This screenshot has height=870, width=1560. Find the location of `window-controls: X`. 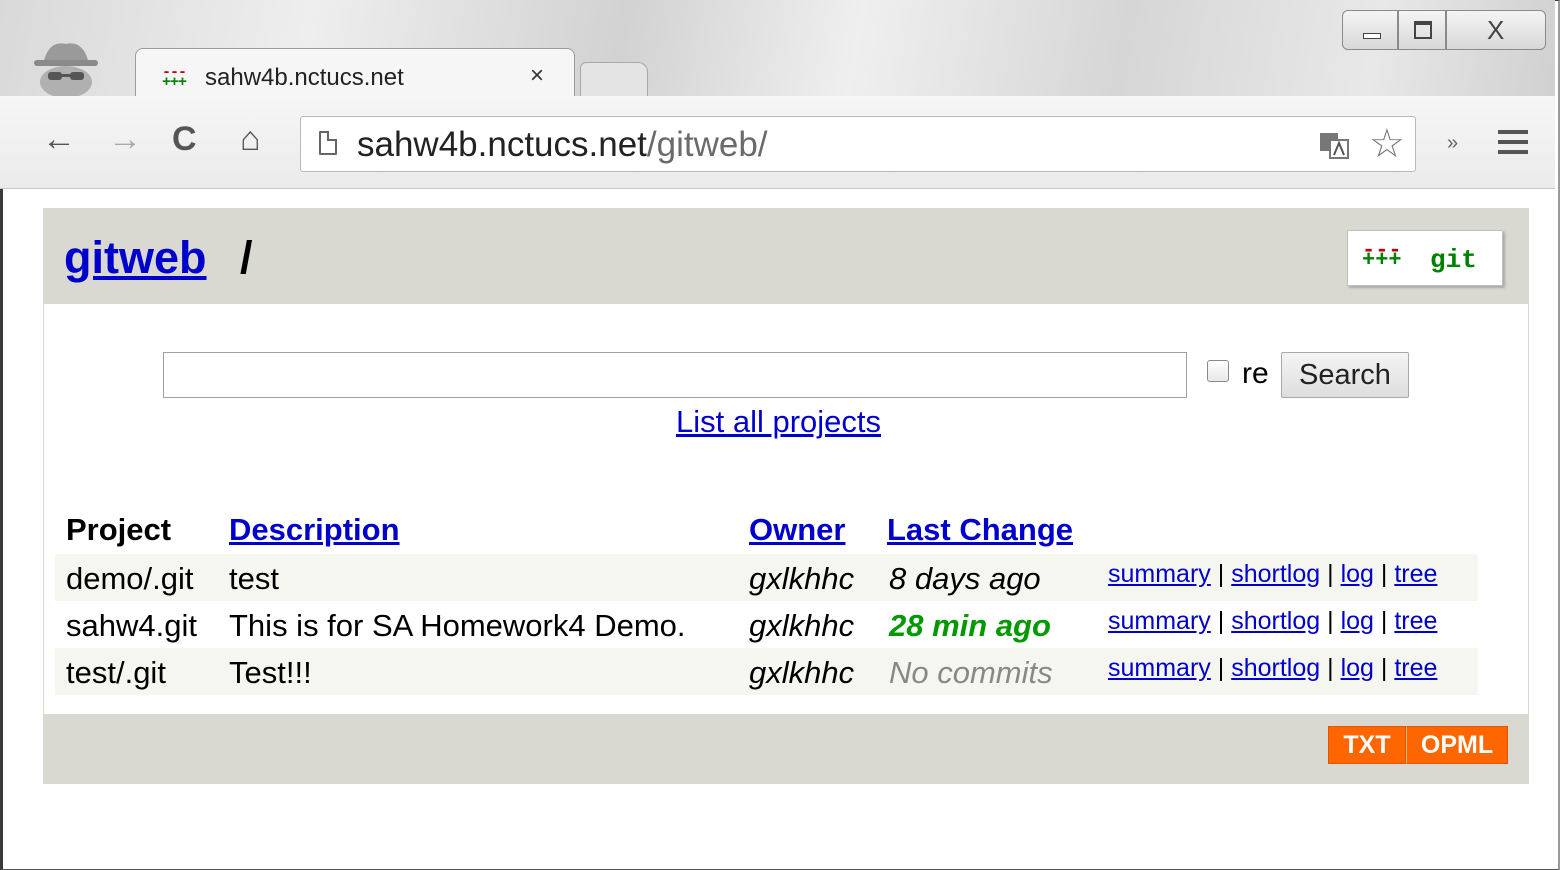

window-controls: X is located at coordinates (1446, 31).